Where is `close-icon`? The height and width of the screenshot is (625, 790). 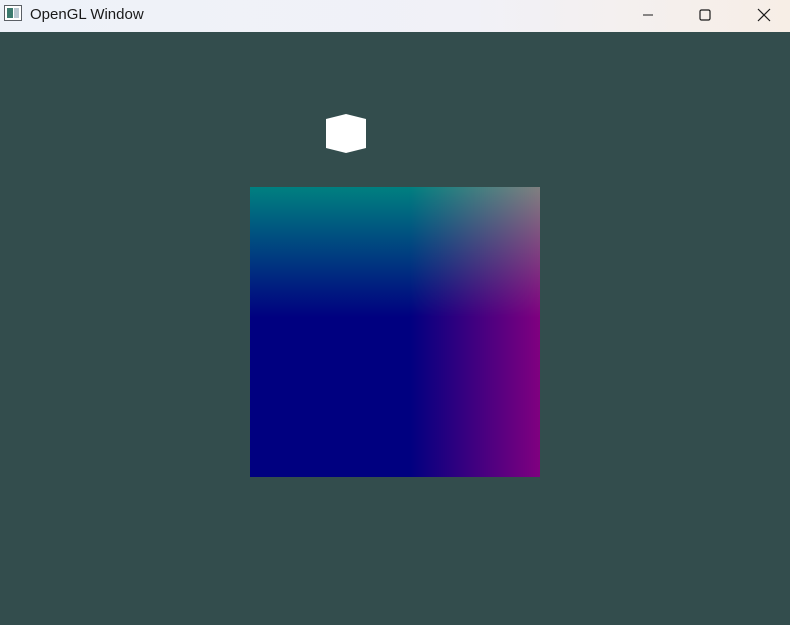 close-icon is located at coordinates (764, 15).